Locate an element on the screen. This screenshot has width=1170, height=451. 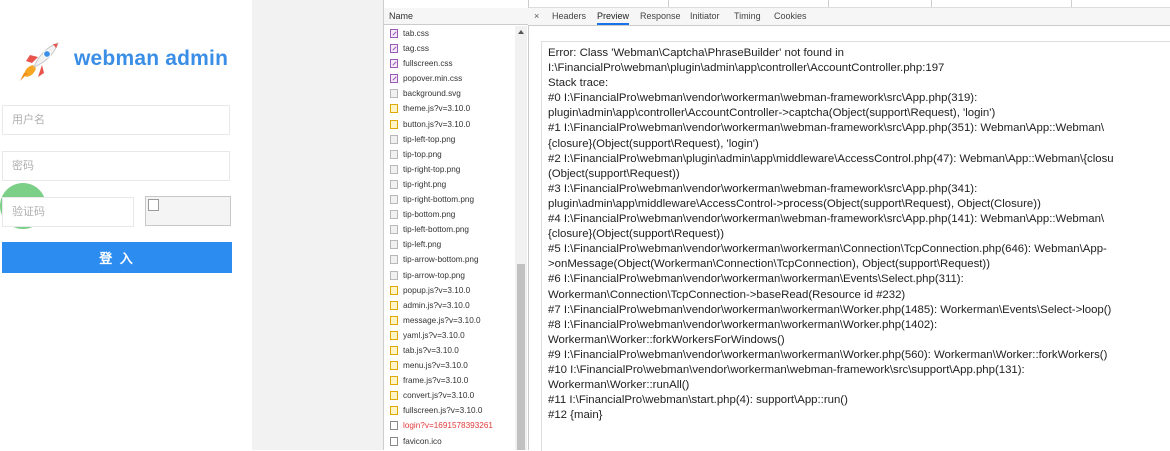
request-row: tip-right-bottom.png is located at coordinates (449, 199).